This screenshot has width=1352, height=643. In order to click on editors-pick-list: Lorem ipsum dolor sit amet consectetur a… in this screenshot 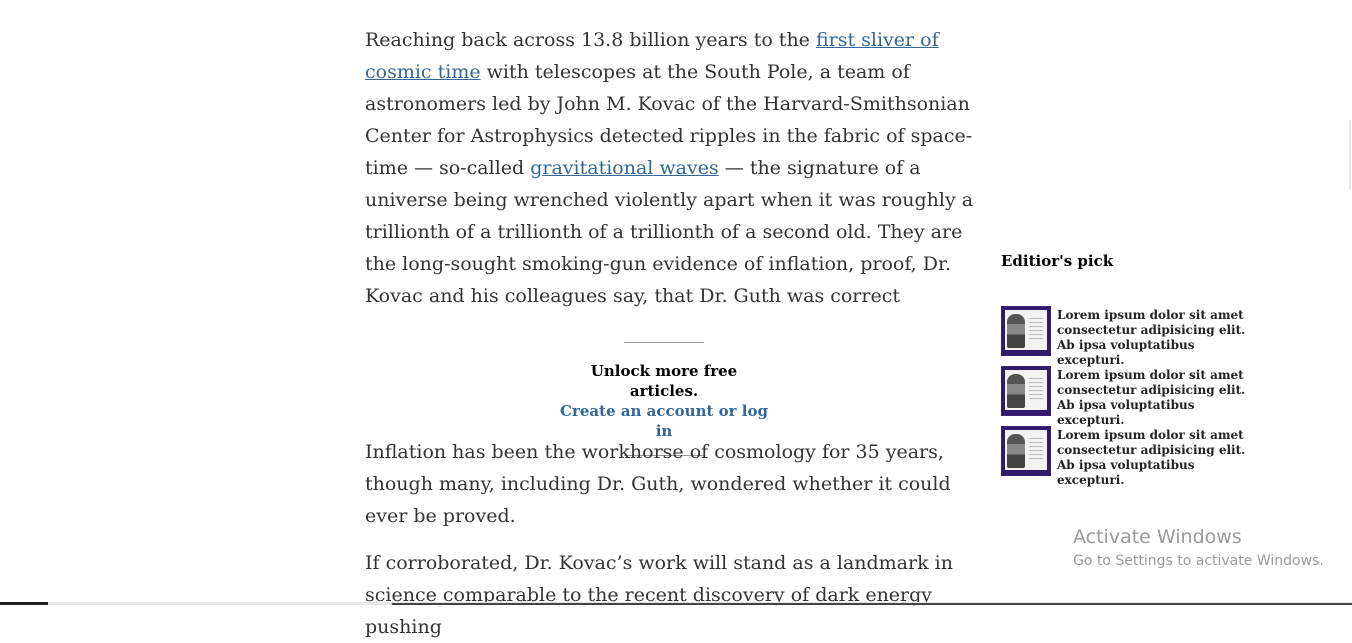, I will do `click(1126, 396)`.